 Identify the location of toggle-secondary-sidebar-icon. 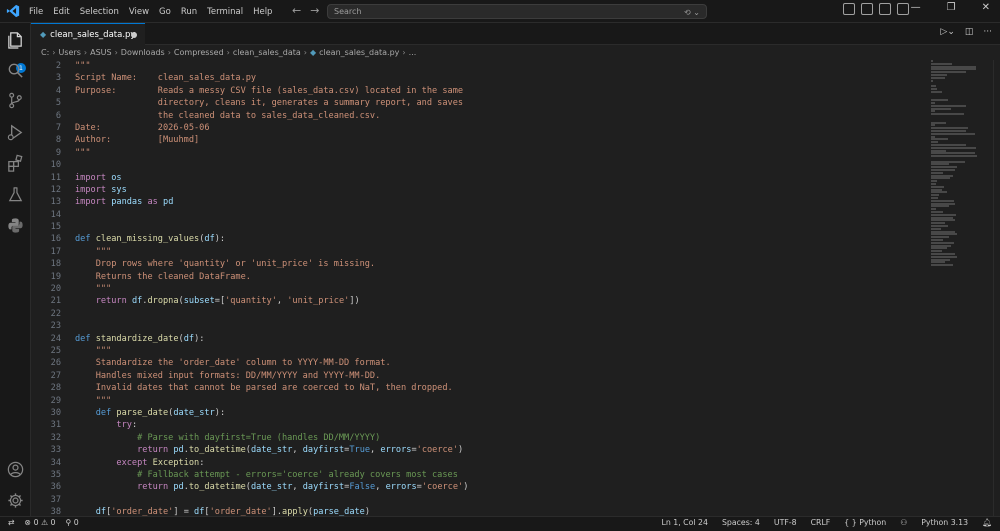
(903, 9).